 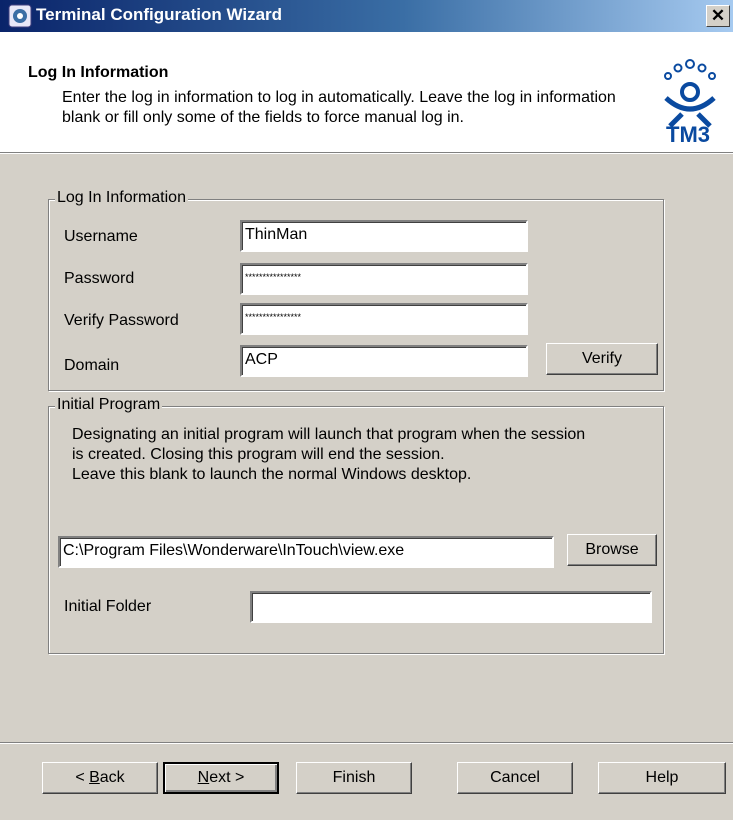 I want to click on close-button: ✕, so click(x=718, y=16).